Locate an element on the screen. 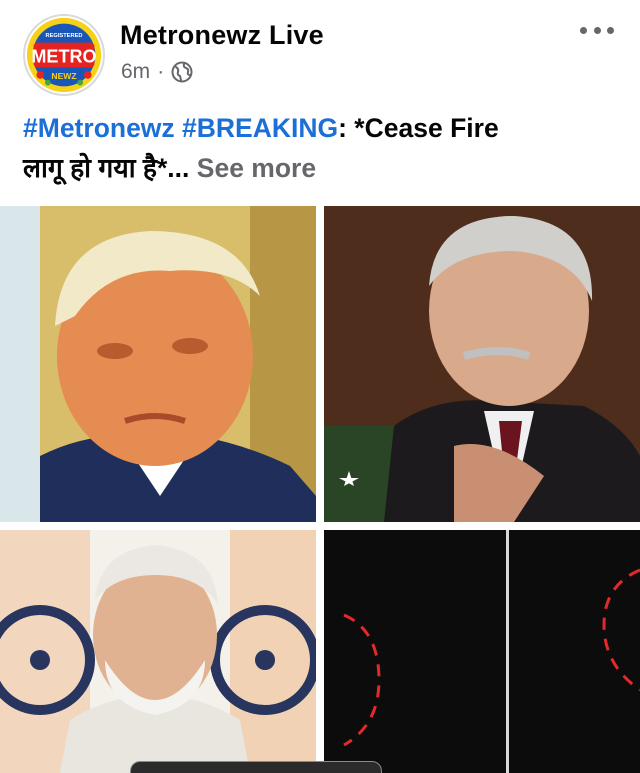 The image size is (640, 773). hashtag-metronewz: #Metronewz is located at coordinates (99, 128).